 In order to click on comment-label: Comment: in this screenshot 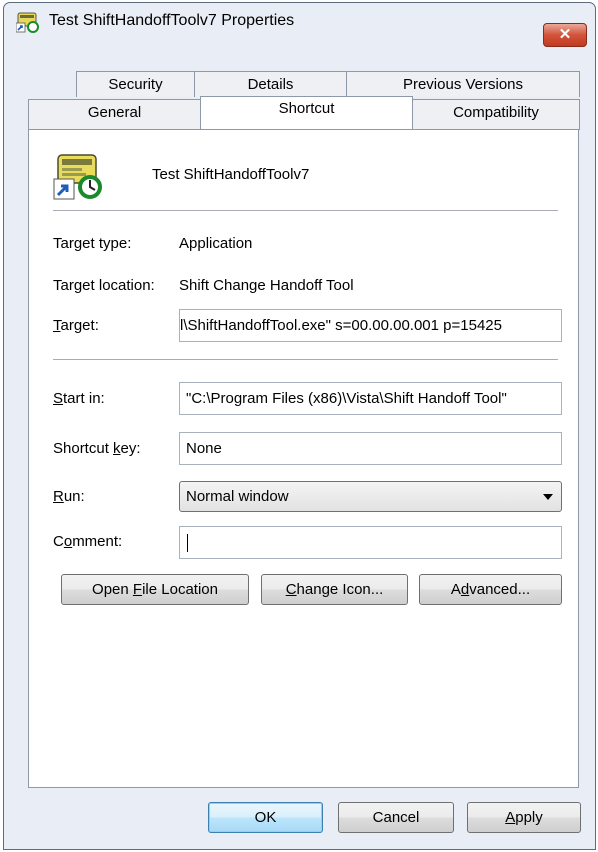, I will do `click(88, 541)`.